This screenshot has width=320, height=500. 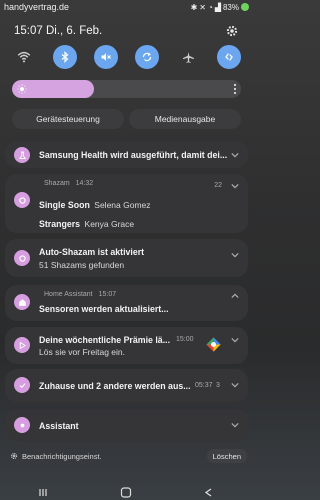 What do you see at coordinates (194, 7) in the screenshot?
I see `bluetooth-status-icon: ✱` at bounding box center [194, 7].